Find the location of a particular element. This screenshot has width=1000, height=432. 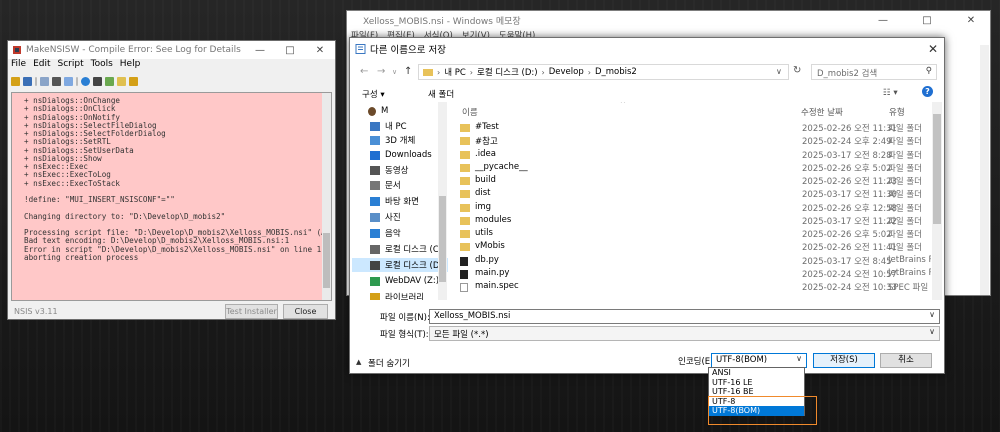

open-icon is located at coordinates (15, 81).